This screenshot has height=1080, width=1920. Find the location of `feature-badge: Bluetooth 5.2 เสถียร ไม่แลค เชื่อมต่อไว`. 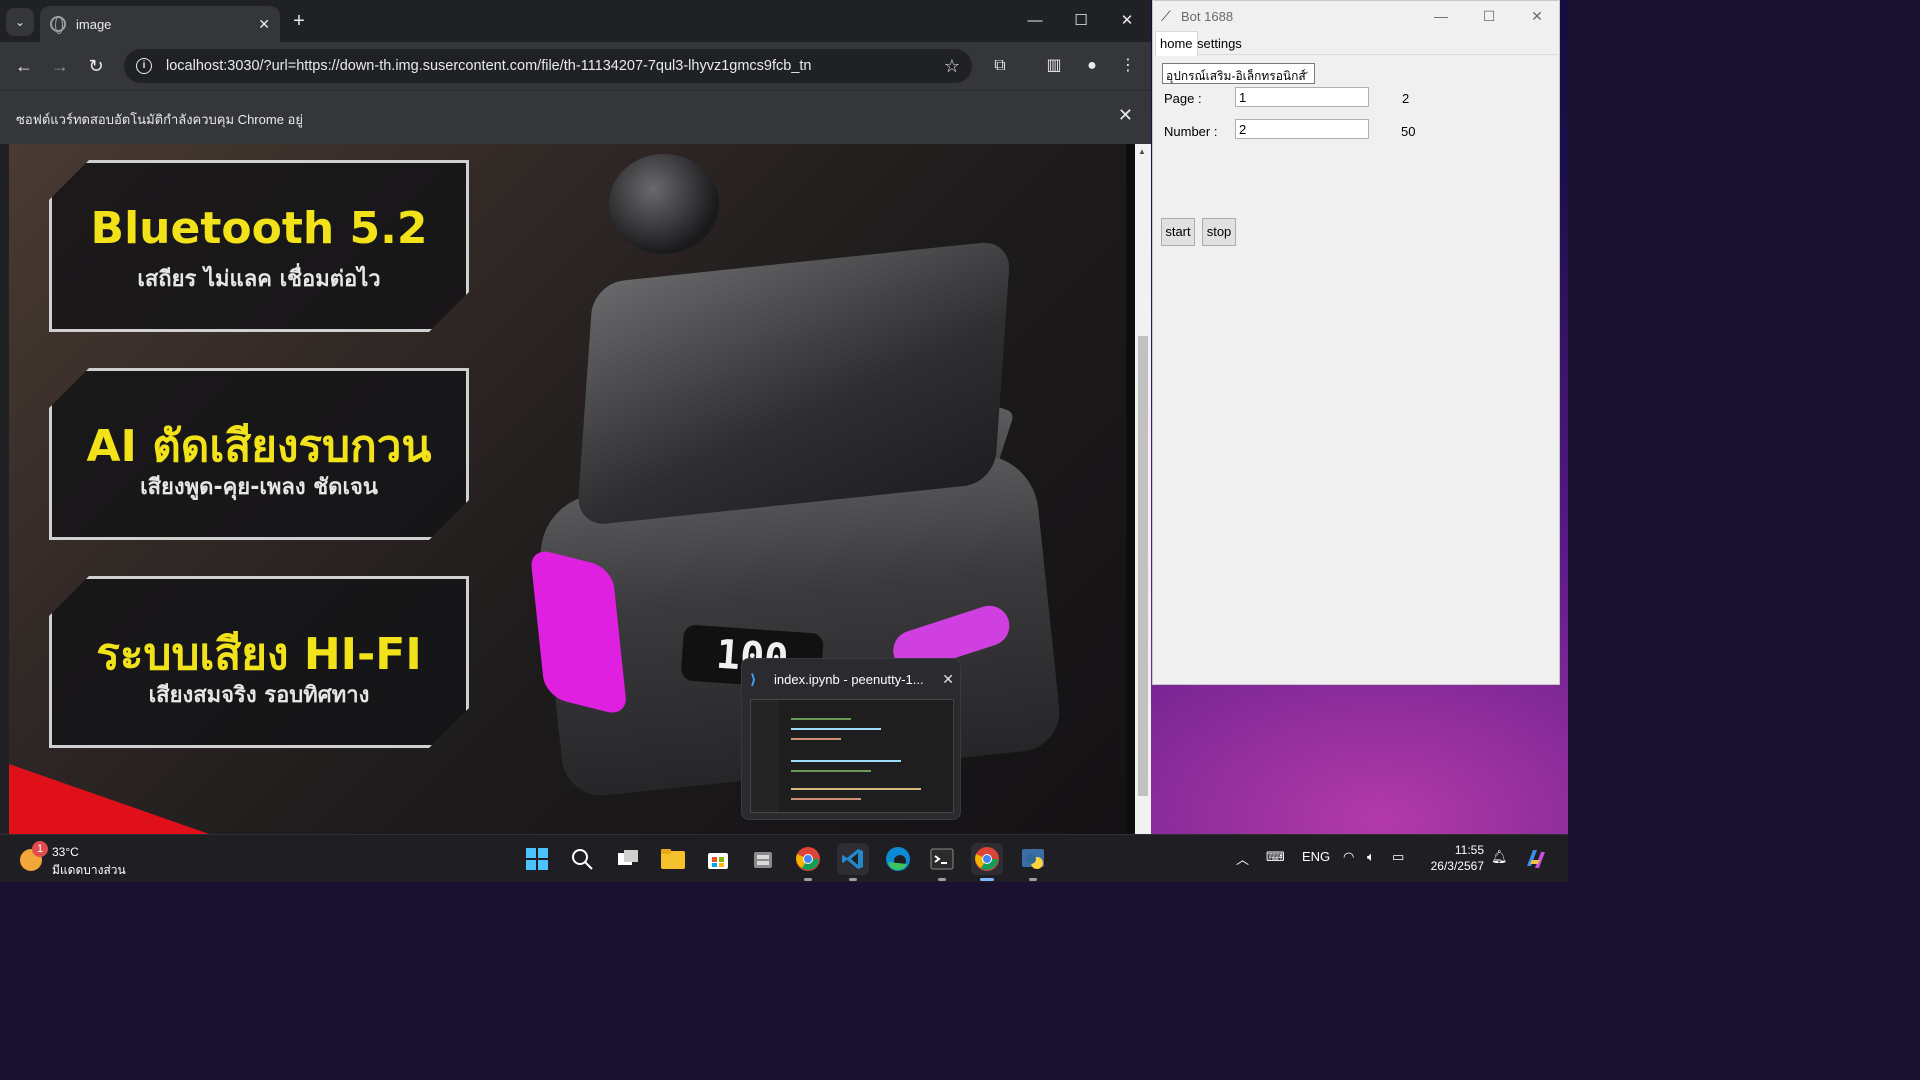

feature-badge: Bluetooth 5.2 เสถียร ไม่แลค เชื่อมต่อไว is located at coordinates (259, 246).